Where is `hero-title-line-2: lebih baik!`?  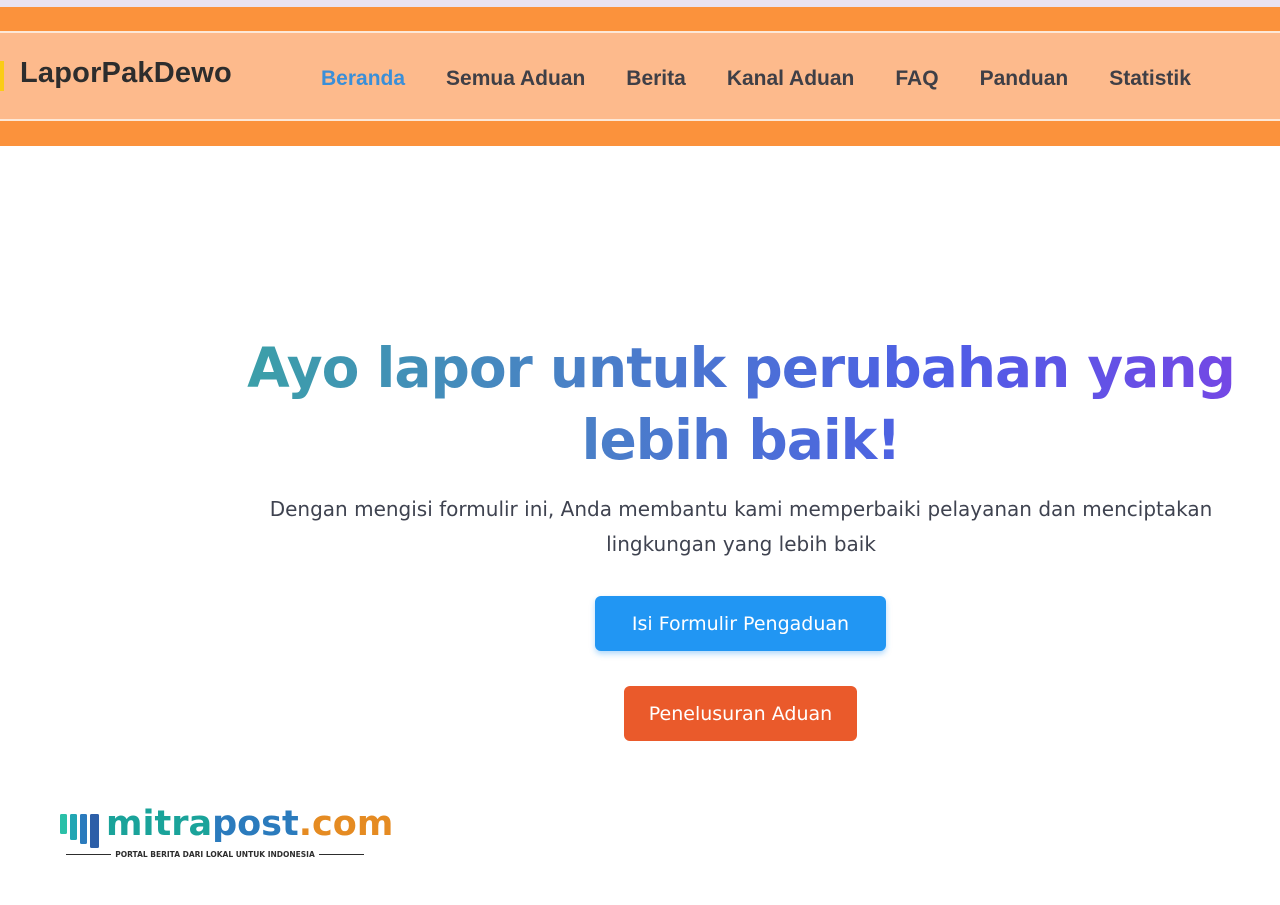 hero-title-line-2: lebih baik! is located at coordinates (741, 440).